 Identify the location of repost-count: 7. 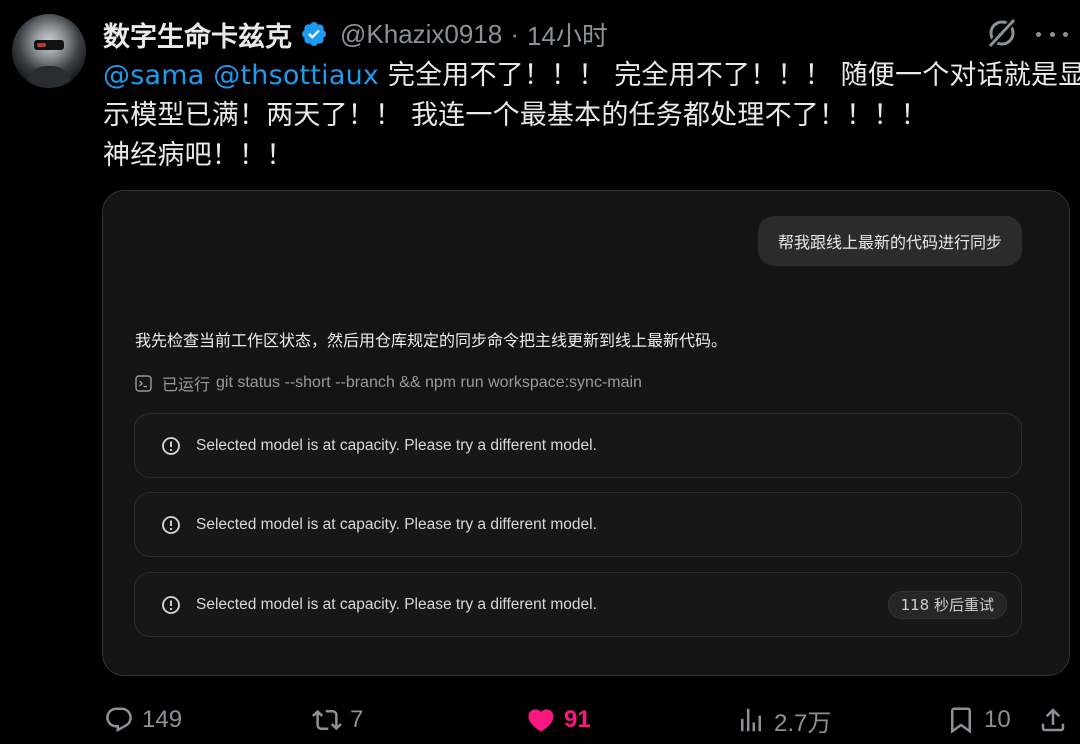
(357, 719).